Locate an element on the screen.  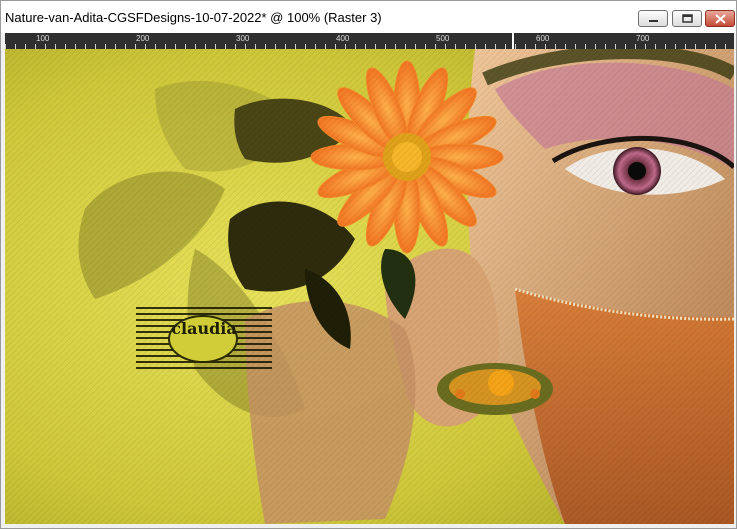
ruler-label-700: 700 is located at coordinates (643, 38).